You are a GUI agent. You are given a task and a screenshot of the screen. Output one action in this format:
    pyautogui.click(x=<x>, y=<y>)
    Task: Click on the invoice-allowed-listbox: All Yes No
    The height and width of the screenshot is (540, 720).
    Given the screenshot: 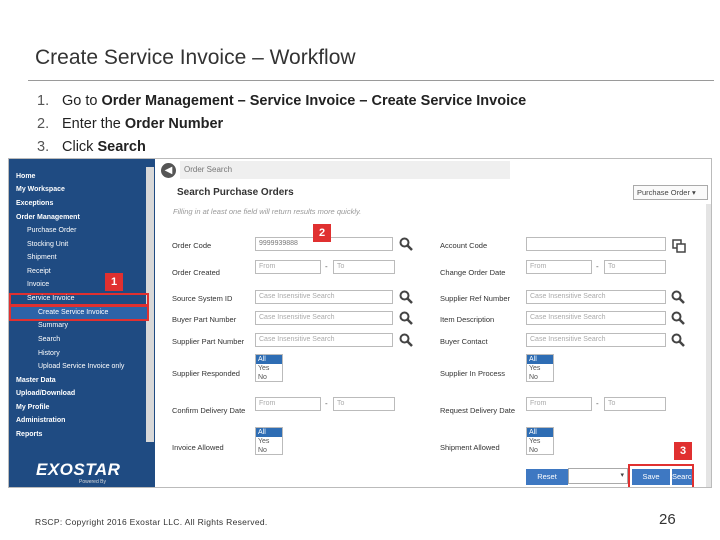 What is the action you would take?
    pyautogui.click(x=269, y=441)
    